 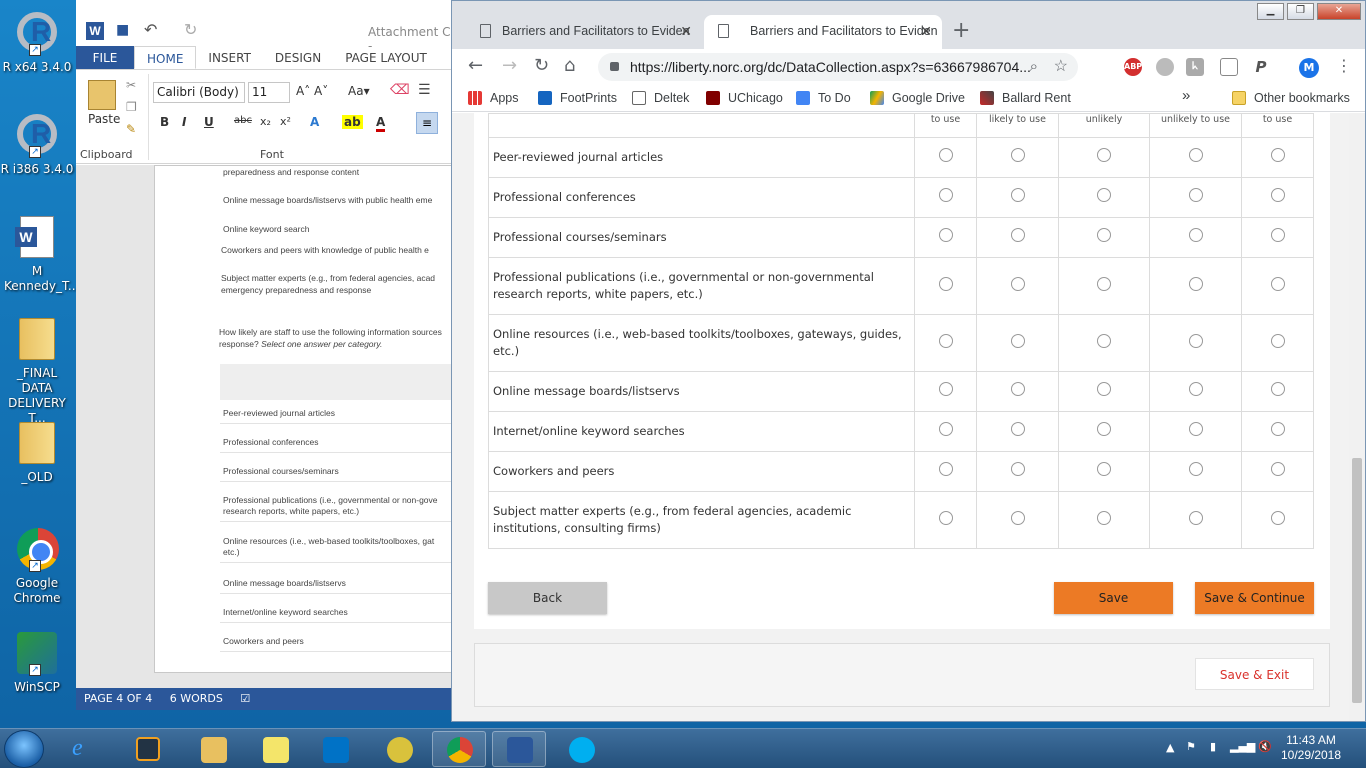 What do you see at coordinates (547, 598) in the screenshot?
I see `back-button: Back` at bounding box center [547, 598].